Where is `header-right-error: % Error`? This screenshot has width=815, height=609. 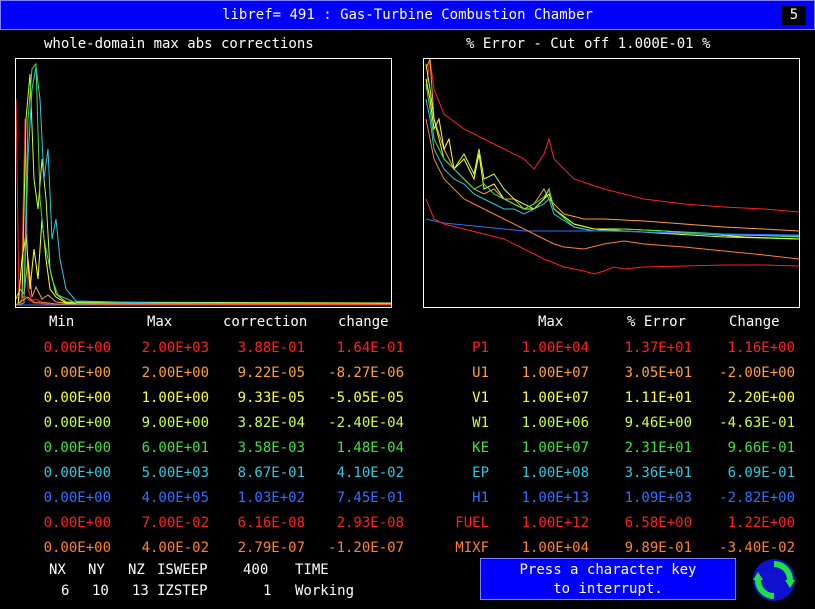
header-right-error: % Error is located at coordinates (657, 322).